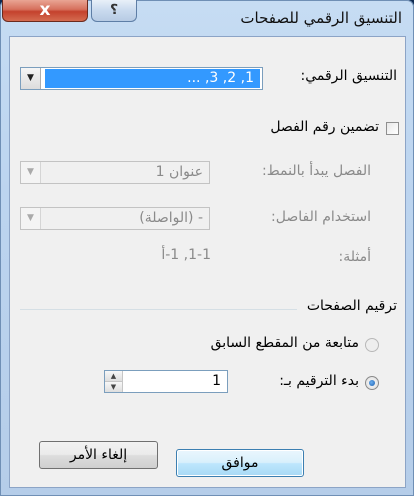 This screenshot has width=414, height=496. Describe the element at coordinates (186, 255) in the screenshot. I see `examples-value: 1-1, 1-أ` at that location.